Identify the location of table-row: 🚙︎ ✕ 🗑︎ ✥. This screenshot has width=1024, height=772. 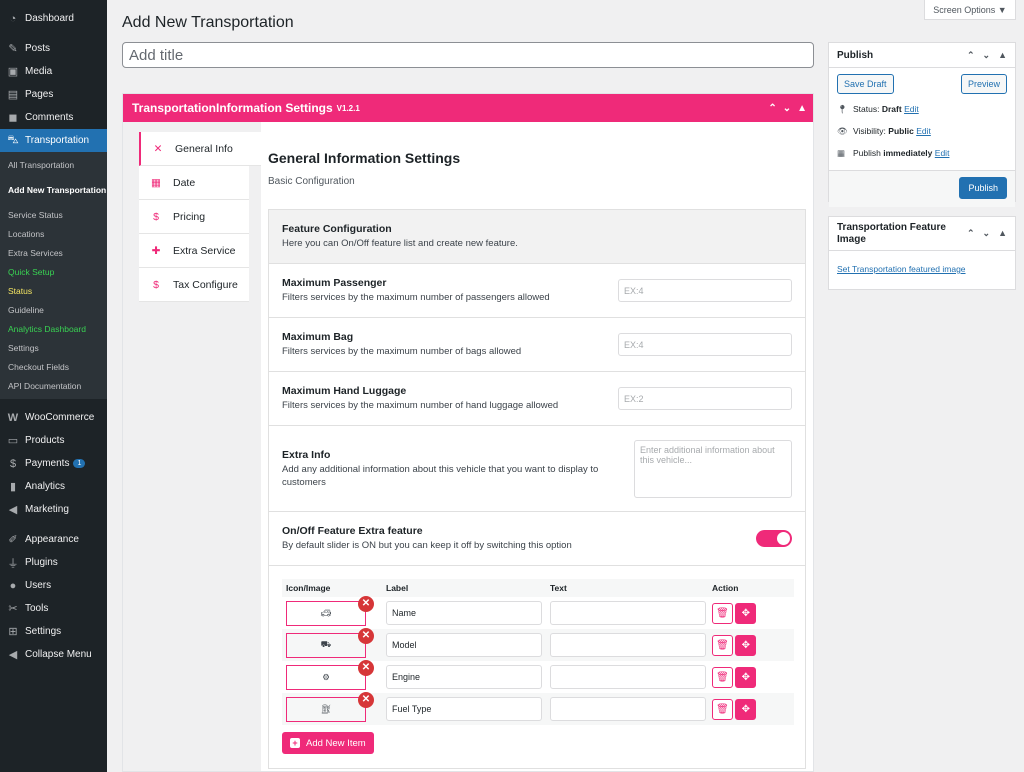
(538, 612).